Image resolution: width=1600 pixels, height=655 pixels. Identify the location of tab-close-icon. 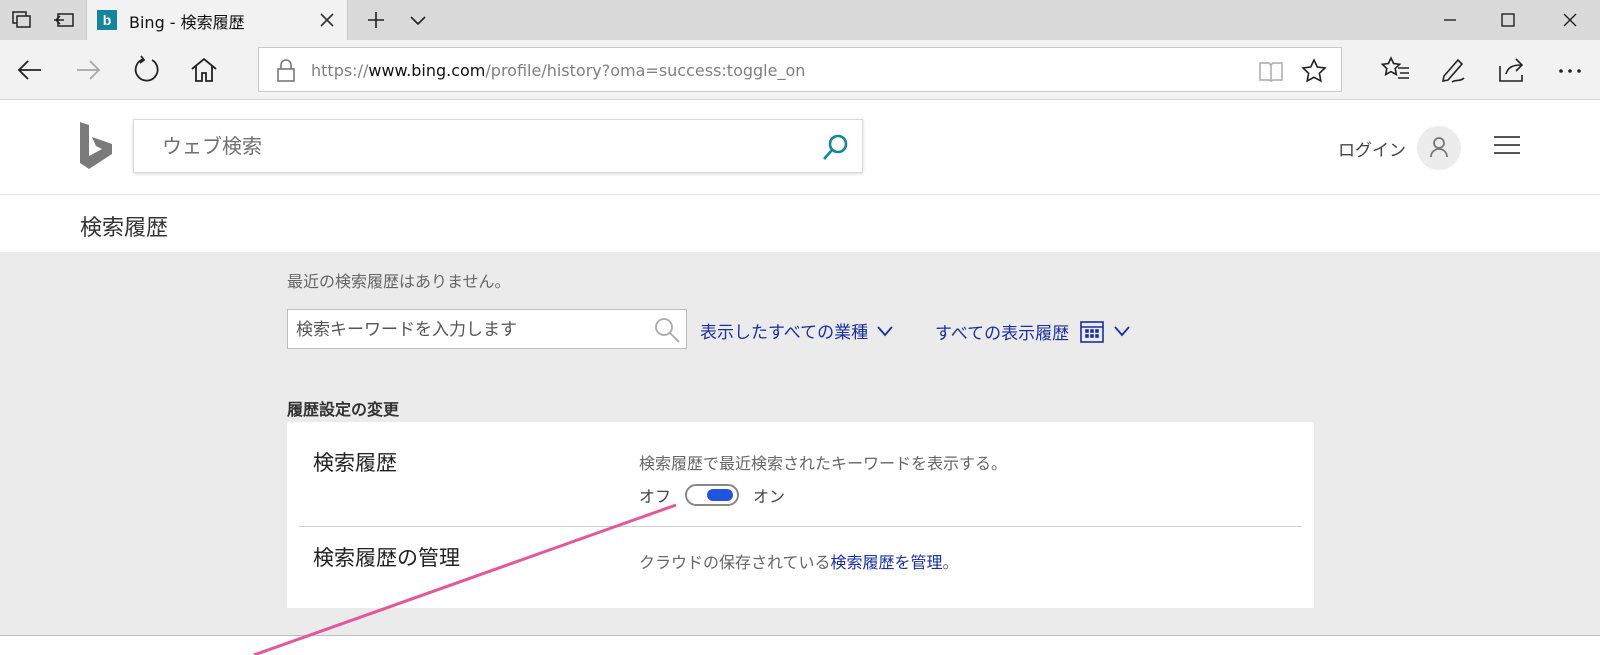
(327, 20).